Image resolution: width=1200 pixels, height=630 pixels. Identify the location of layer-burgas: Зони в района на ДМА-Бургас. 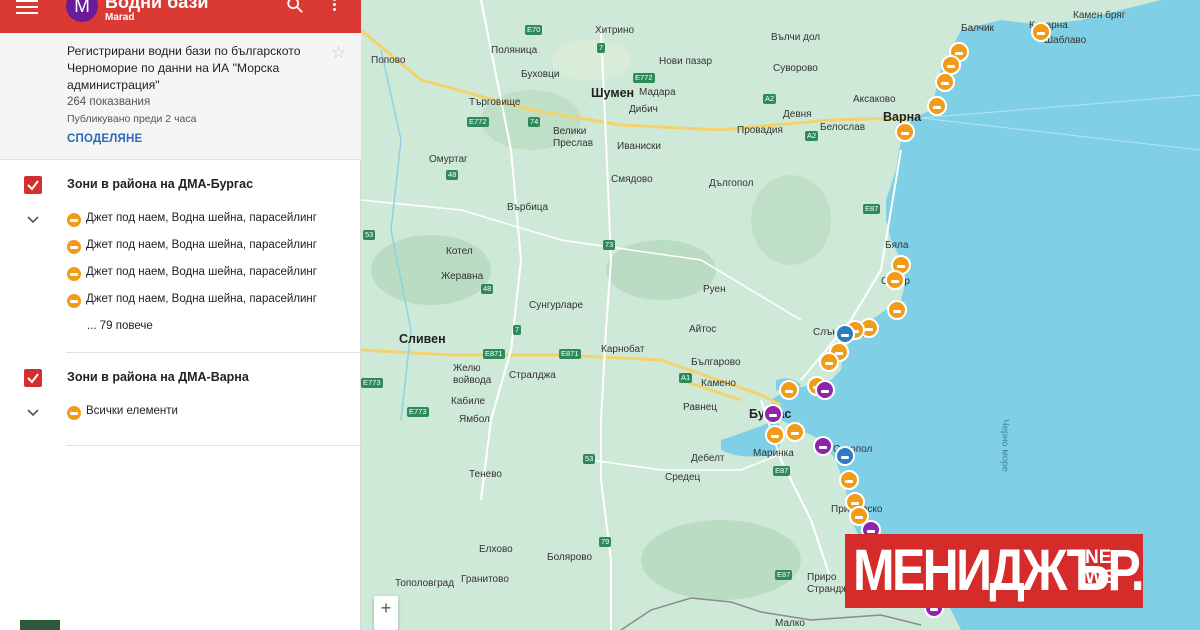
(184, 186).